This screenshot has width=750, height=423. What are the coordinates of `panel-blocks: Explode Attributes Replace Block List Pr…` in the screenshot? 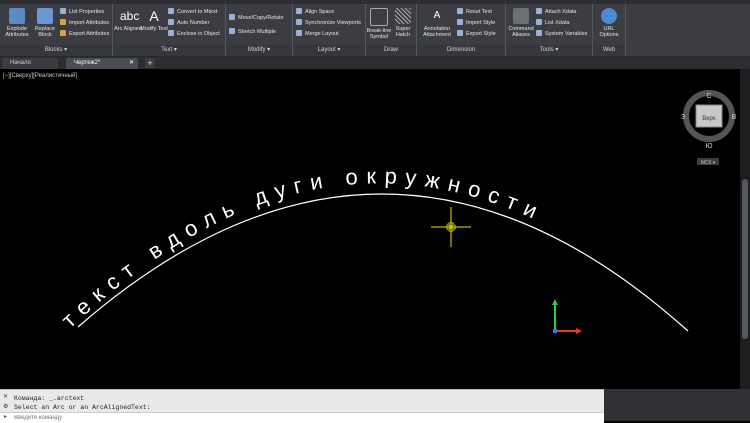 It's located at (56, 30).